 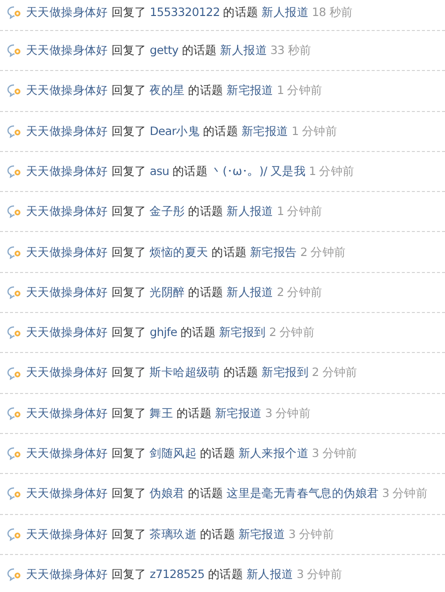 What do you see at coordinates (302, 493) in the screenshot?
I see `link: 这里是毫无青春气息的伪娘君` at bounding box center [302, 493].